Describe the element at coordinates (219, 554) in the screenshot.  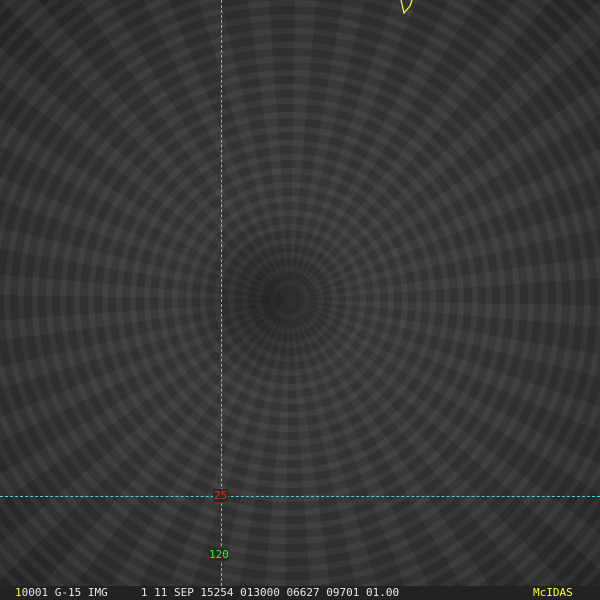
I see `longitude-label: 120` at that location.